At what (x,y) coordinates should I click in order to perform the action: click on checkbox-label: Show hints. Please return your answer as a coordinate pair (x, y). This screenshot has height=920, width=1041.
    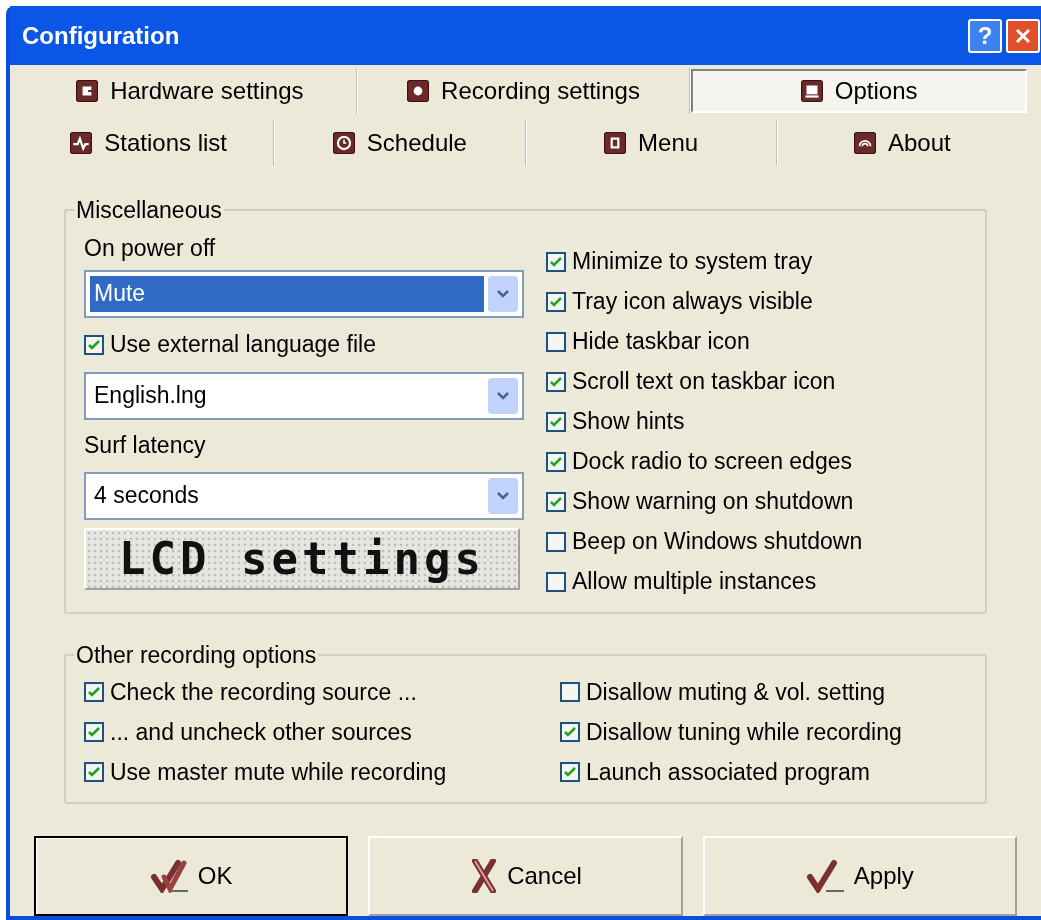
    Looking at the image, I should click on (628, 422).